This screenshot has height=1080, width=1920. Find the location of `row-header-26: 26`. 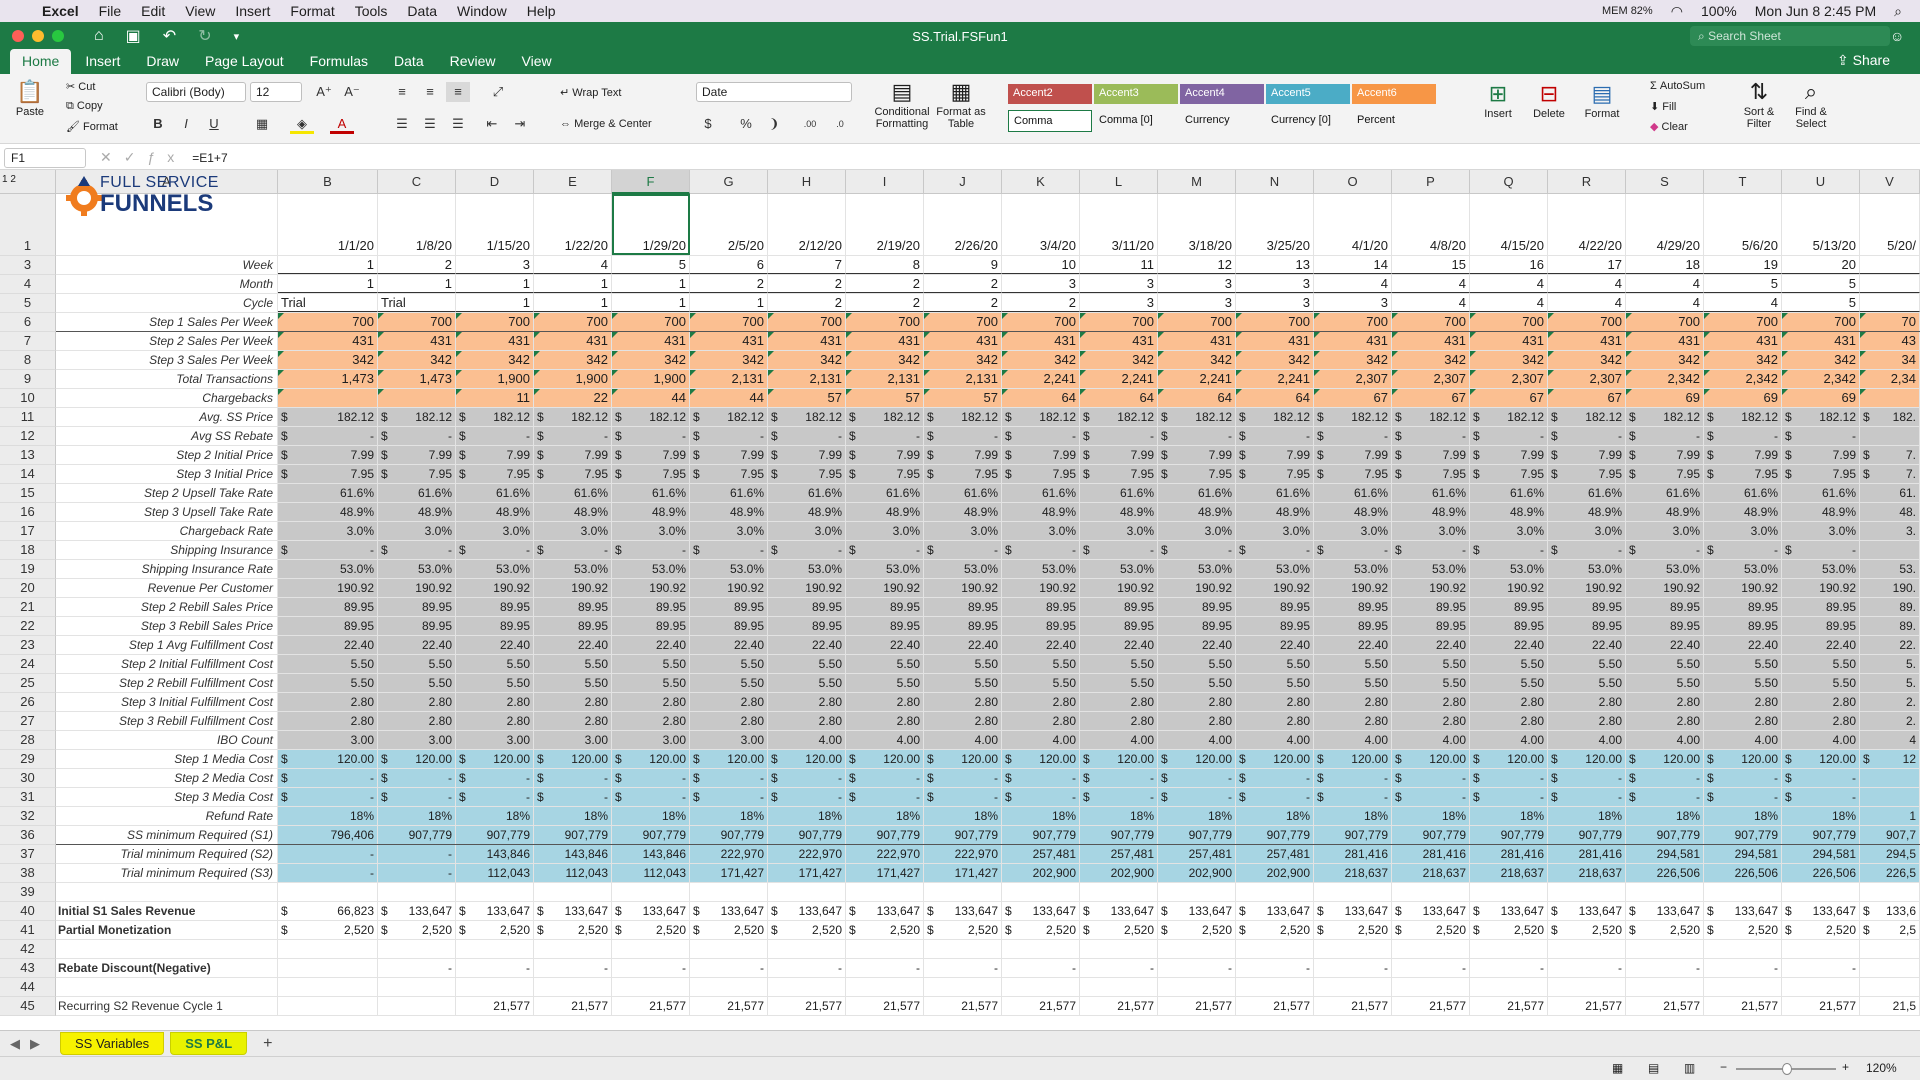

row-header-26: 26 is located at coordinates (28, 702).